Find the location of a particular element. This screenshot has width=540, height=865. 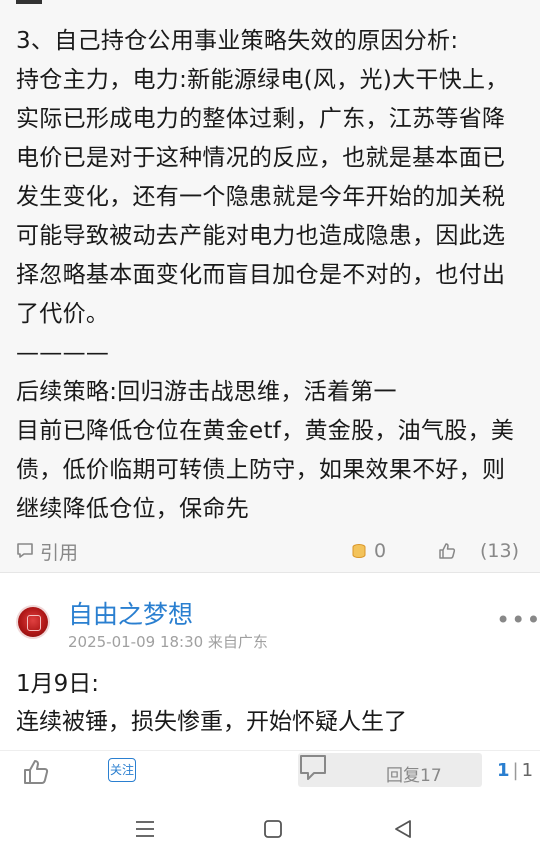

post-line: 连续被锤，损失惨重，开始怀疑人生了 is located at coordinates (211, 722).